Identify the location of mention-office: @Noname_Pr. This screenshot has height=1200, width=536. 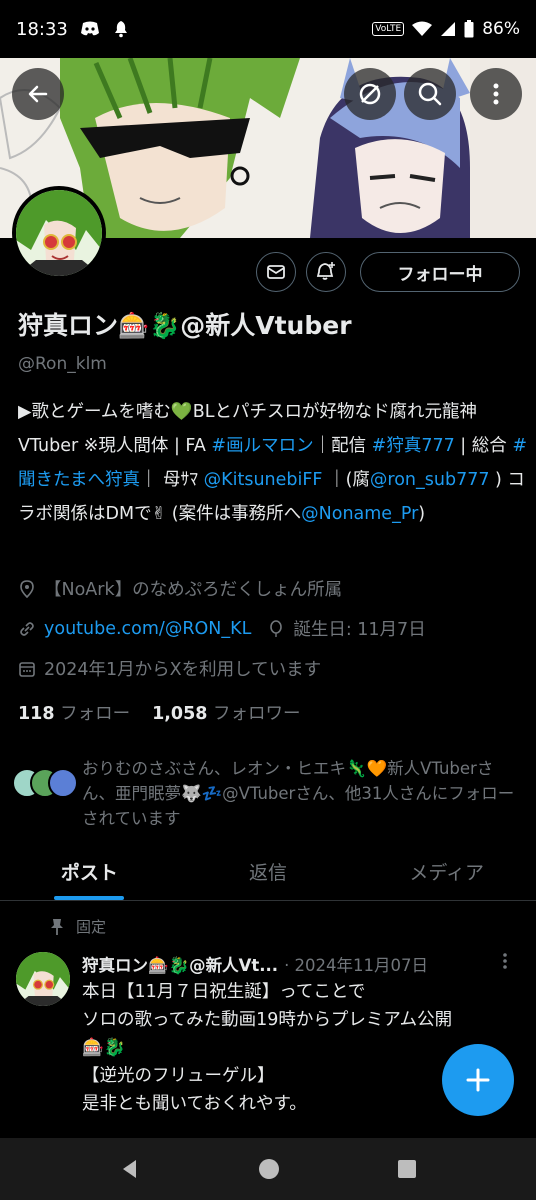
(359, 514).